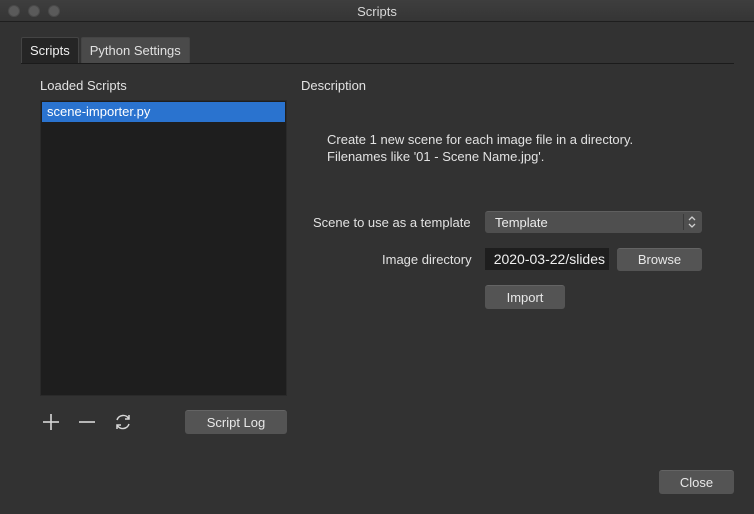 The height and width of the screenshot is (514, 754). What do you see at coordinates (83, 85) in the screenshot?
I see `loaded-scripts-heading: Loaded Scripts` at bounding box center [83, 85].